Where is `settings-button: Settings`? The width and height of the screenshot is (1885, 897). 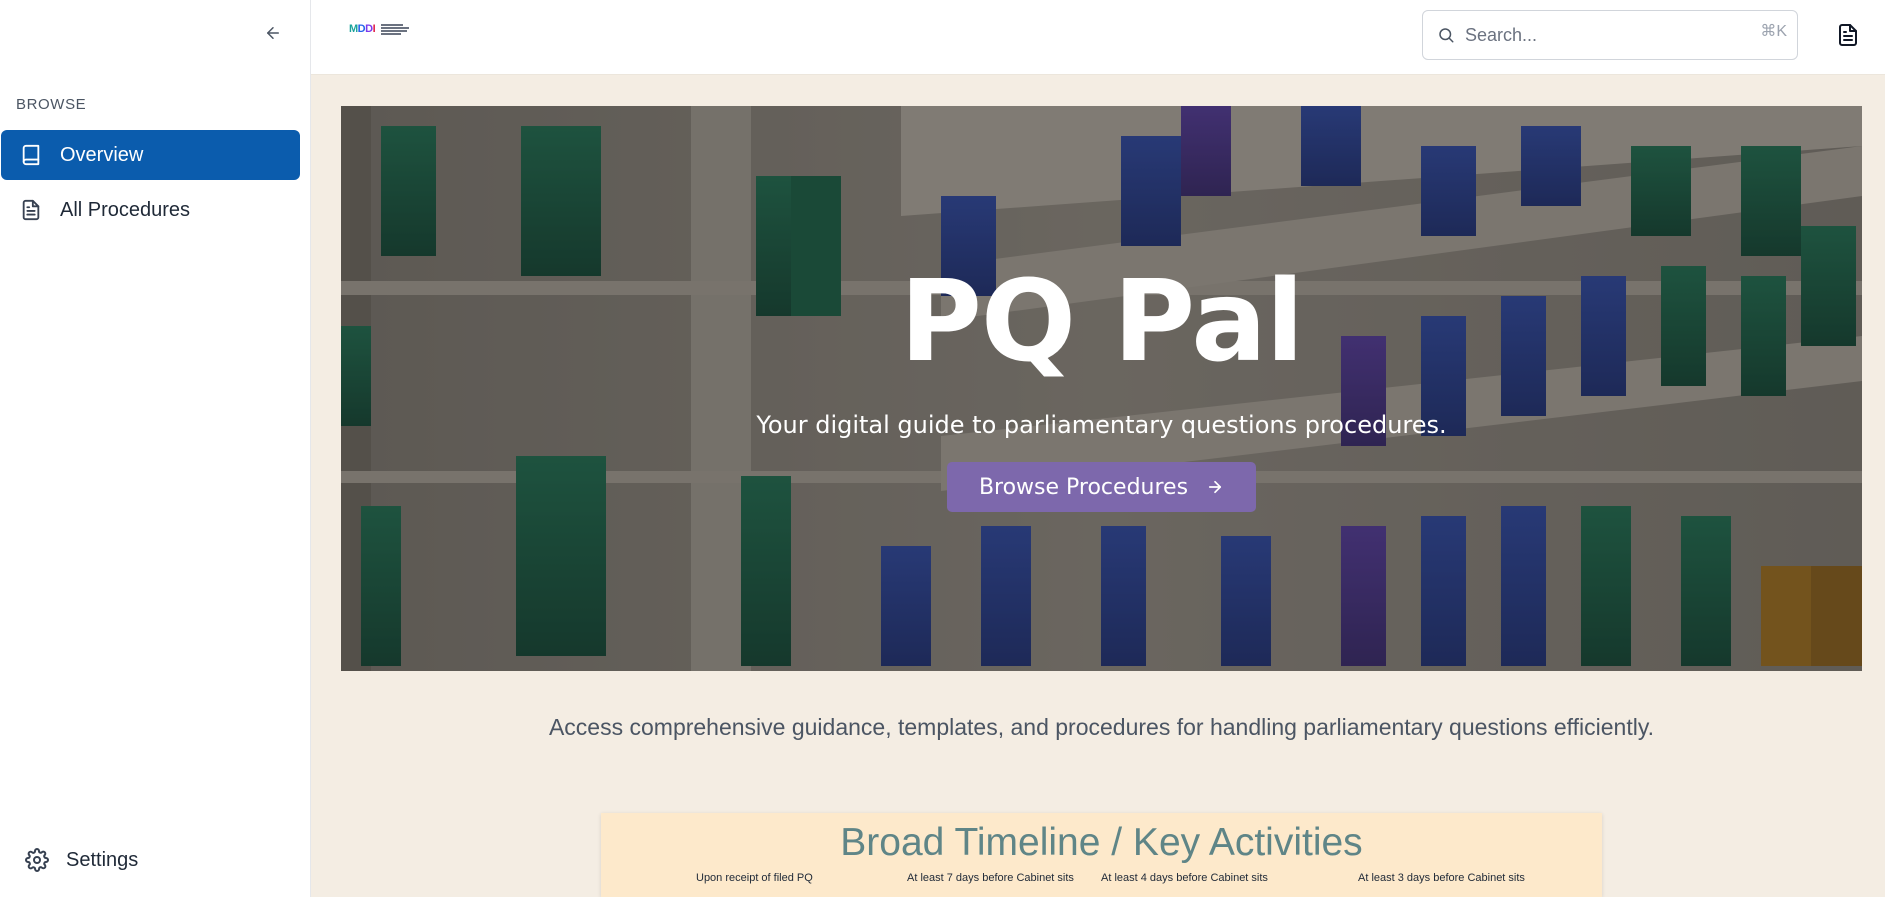
settings-button: Settings is located at coordinates (81, 860).